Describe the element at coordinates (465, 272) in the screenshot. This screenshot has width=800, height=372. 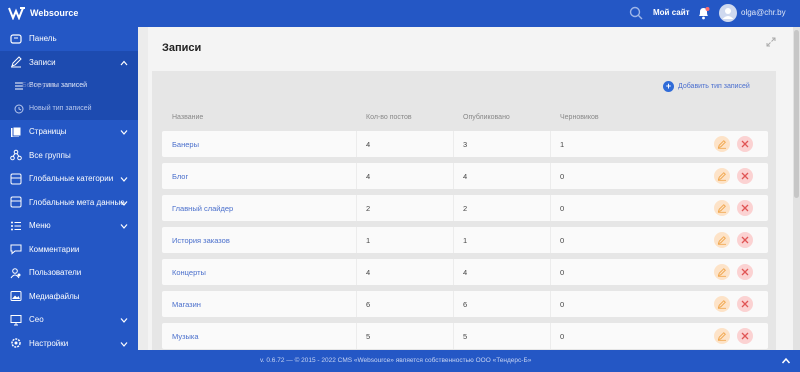
I see `table-row: Концерты 4 4 0` at that location.